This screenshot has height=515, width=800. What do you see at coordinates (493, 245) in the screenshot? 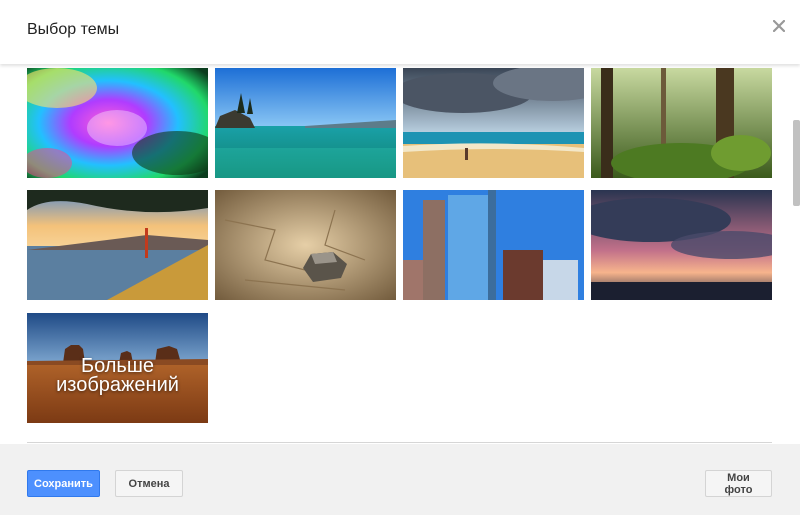
I see `theme-city` at bounding box center [493, 245].